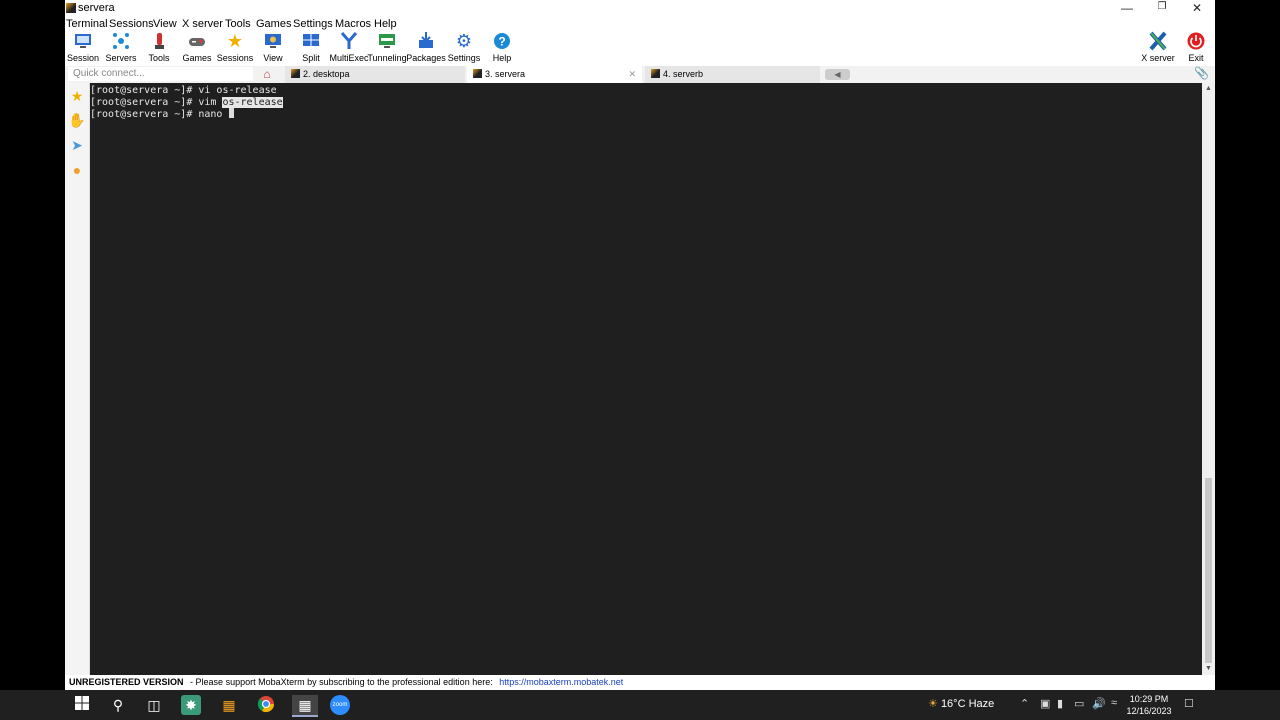 This screenshot has width=1280, height=720. What do you see at coordinates (77, 379) in the screenshot?
I see `left-sidebar: ★ ✋ ➤ ●` at bounding box center [77, 379].